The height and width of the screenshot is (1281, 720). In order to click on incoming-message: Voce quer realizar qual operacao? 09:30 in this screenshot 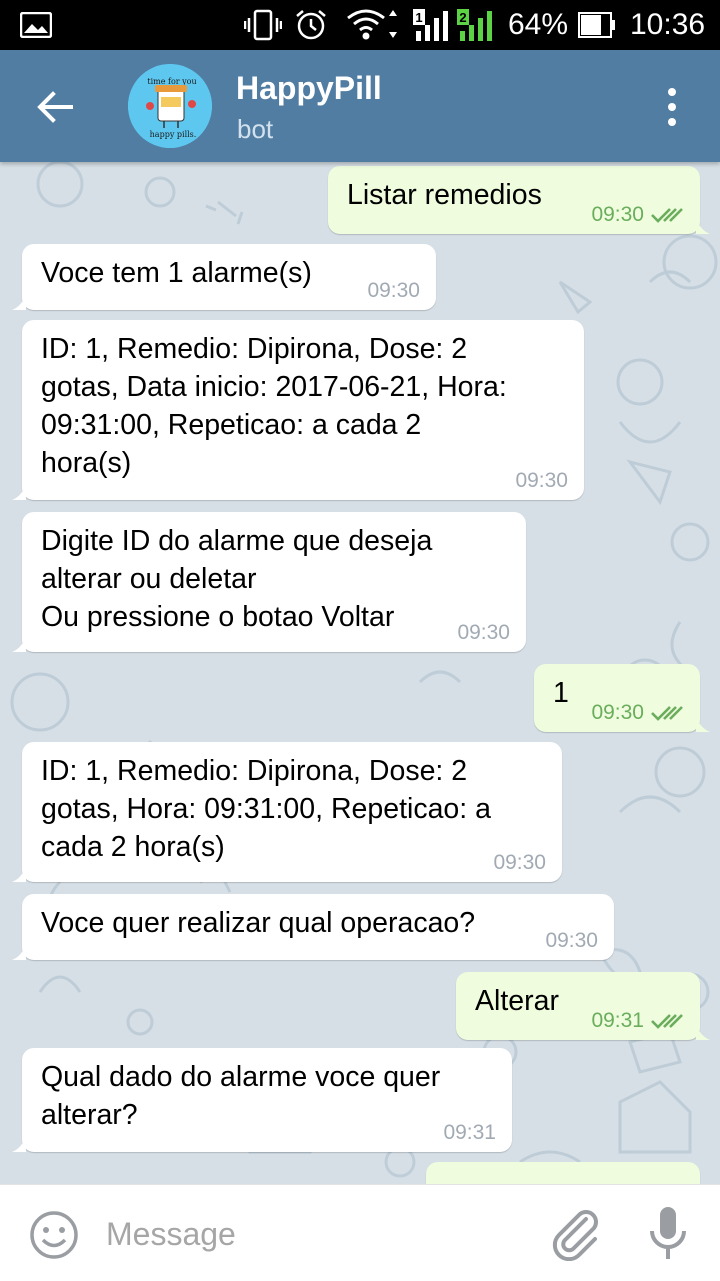, I will do `click(313, 927)`.